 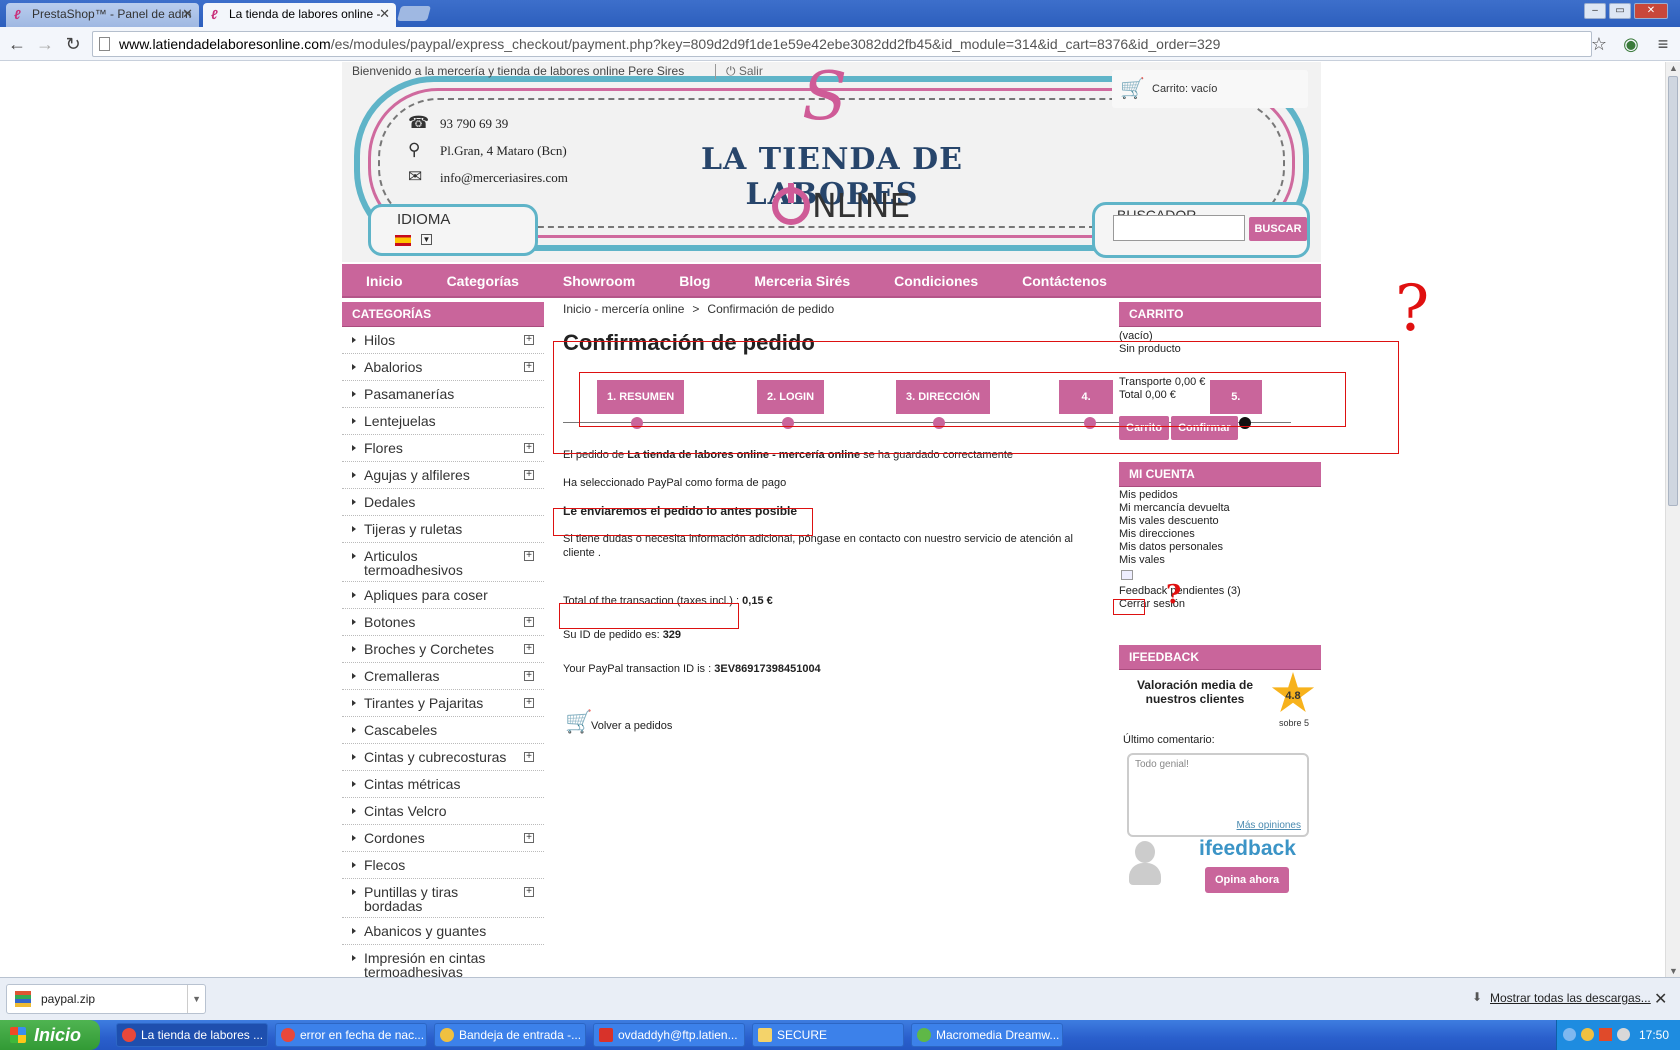 I want to click on opina-ahora-button: Opina ahora, so click(x=1247, y=880).